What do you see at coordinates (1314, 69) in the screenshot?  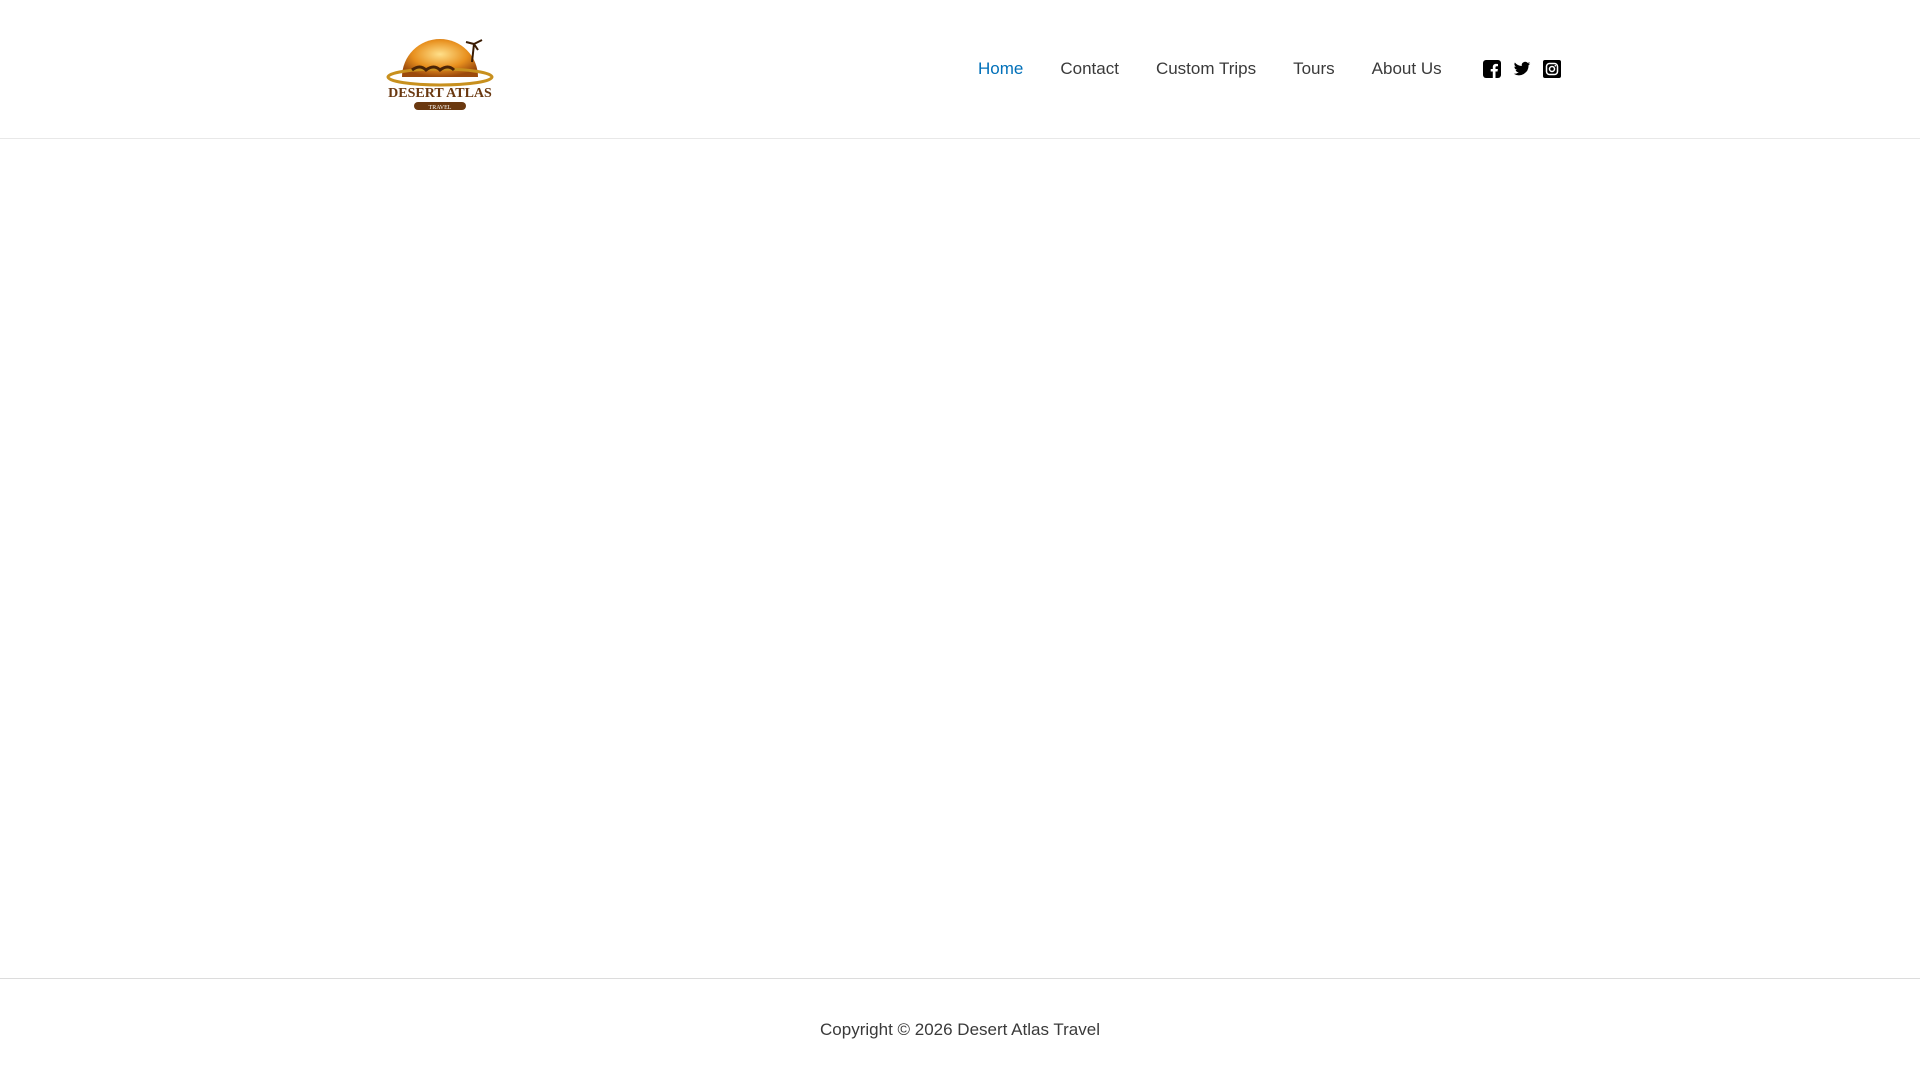 I see `nav-tours: Tours` at bounding box center [1314, 69].